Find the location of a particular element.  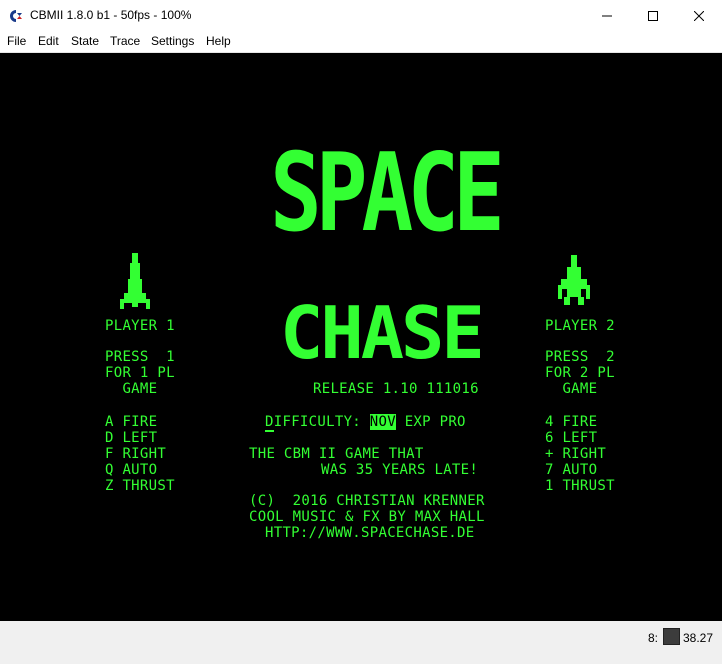

player1-key: Z THRUST is located at coordinates (140, 486).